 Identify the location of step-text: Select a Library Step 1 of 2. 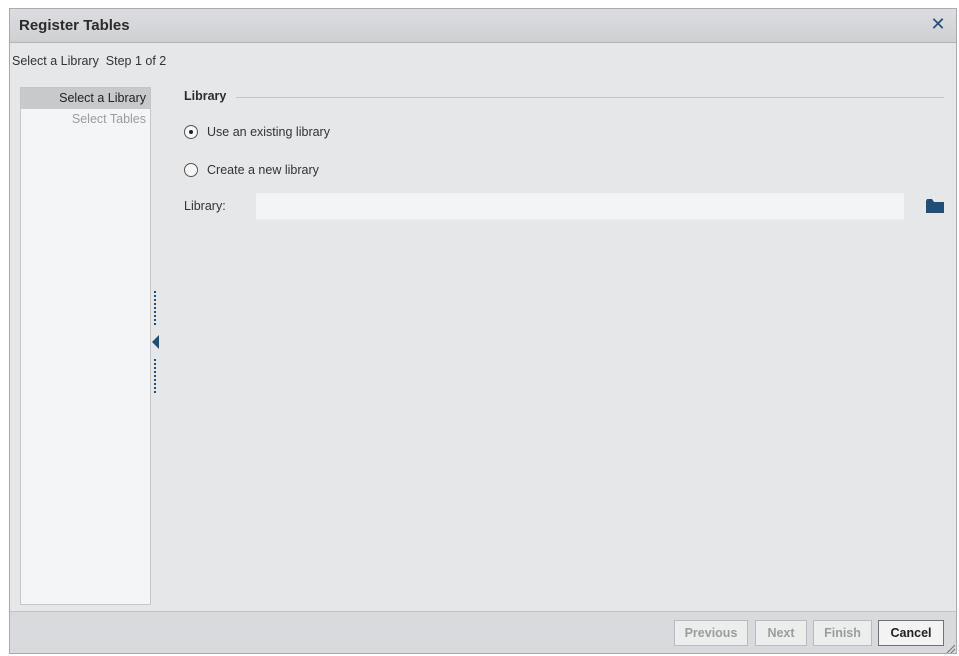
(89, 61).